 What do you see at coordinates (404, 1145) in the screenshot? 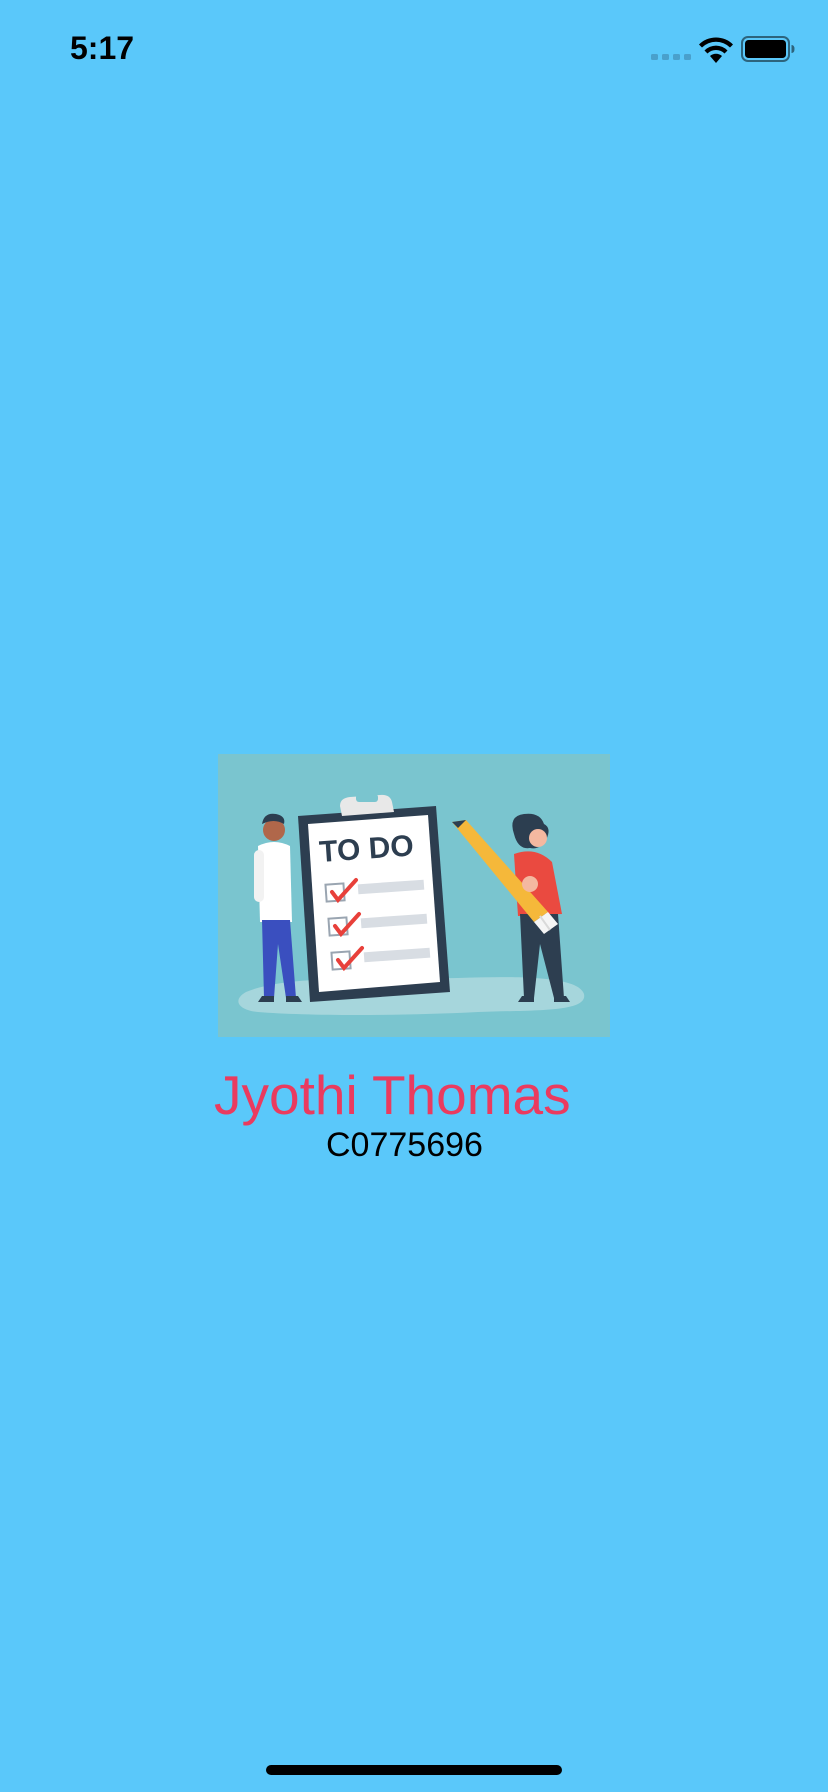
I see `student-id: C0775696` at bounding box center [404, 1145].